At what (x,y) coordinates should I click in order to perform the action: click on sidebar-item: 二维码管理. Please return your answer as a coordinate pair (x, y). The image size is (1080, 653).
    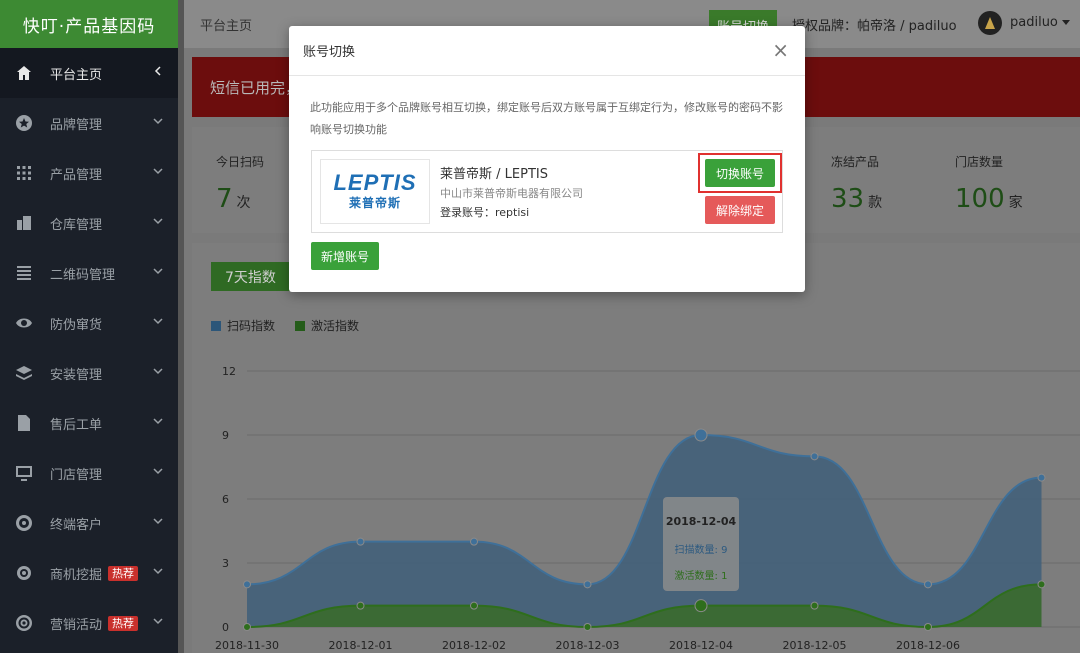
    Looking at the image, I should click on (89, 273).